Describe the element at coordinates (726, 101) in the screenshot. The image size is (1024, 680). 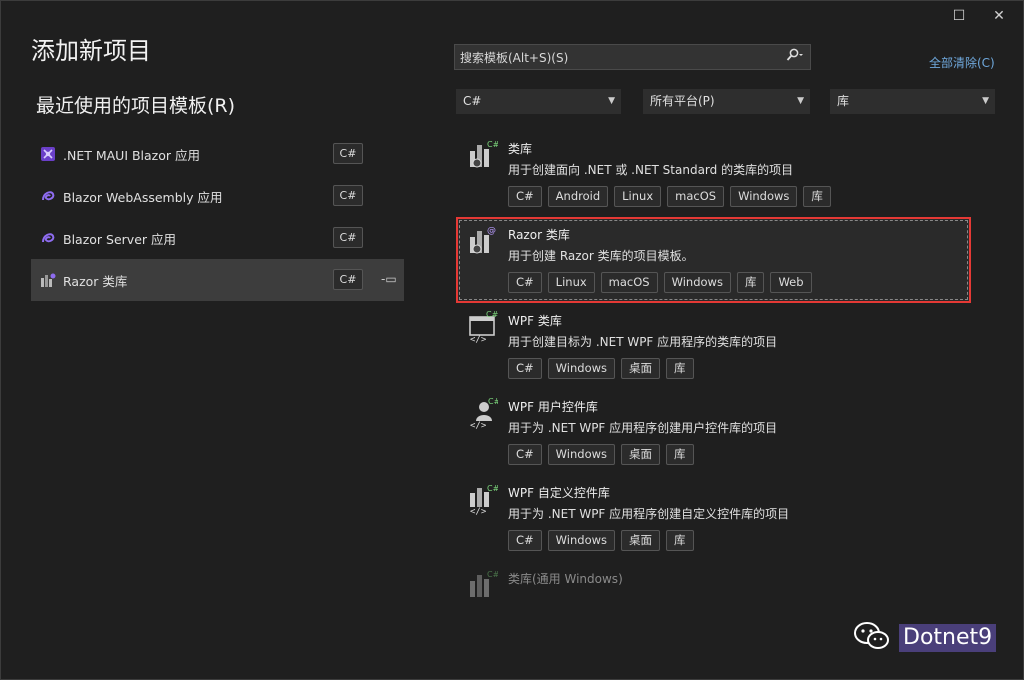
I see `platform-filter: 所有平台(P) ▼` at that location.